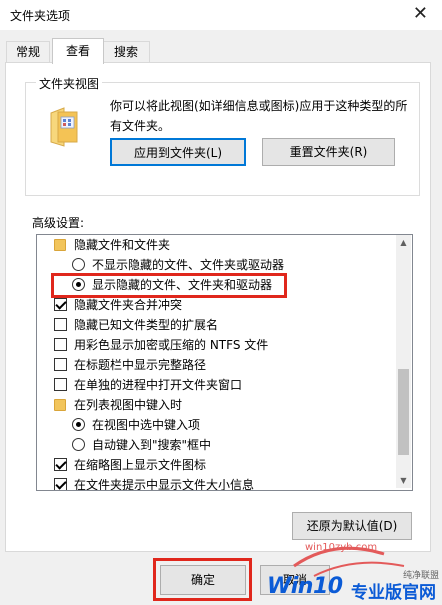 This screenshot has height=605, width=442. What do you see at coordinates (78, 51) in the screenshot?
I see `tab-view: 查看` at bounding box center [78, 51].